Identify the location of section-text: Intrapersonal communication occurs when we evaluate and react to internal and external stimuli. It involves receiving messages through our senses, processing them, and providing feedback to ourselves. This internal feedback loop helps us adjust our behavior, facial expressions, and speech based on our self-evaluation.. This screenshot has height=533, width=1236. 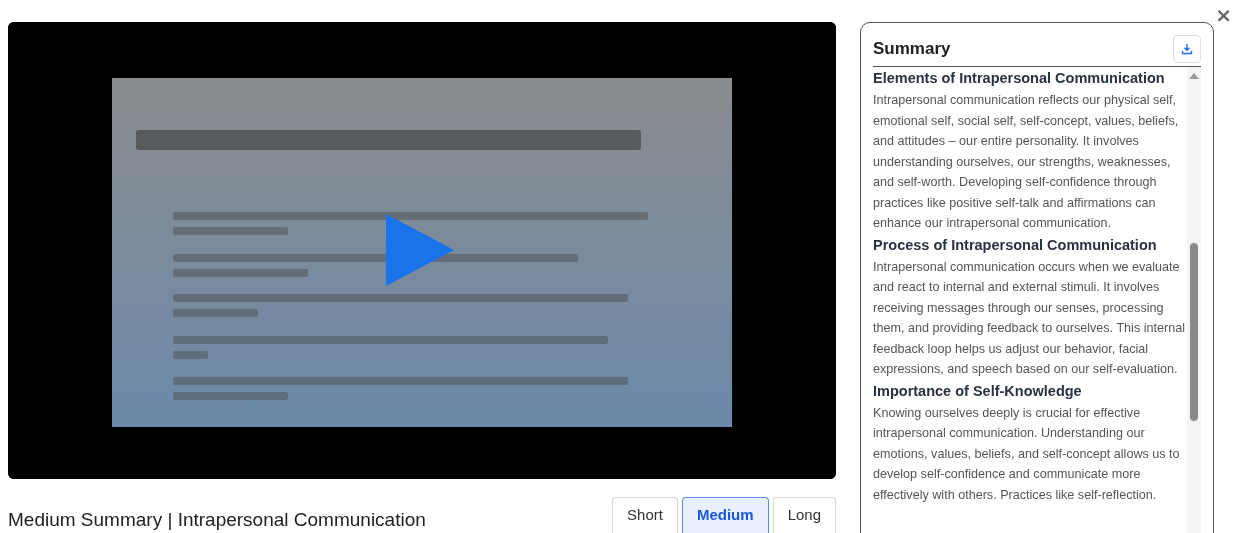
(1029, 318).